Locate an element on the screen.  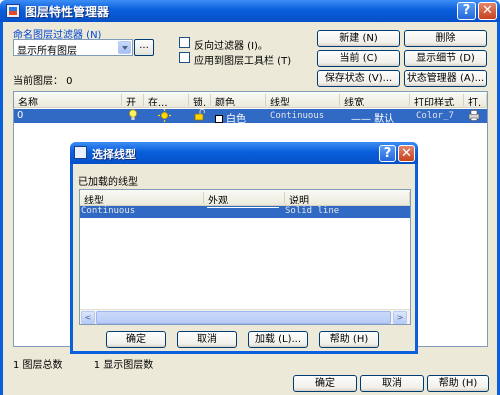
layer-list-header: 名称 开 在... 锁. 颜色 线型 线宽 打印样式 打. is located at coordinates (250, 100).